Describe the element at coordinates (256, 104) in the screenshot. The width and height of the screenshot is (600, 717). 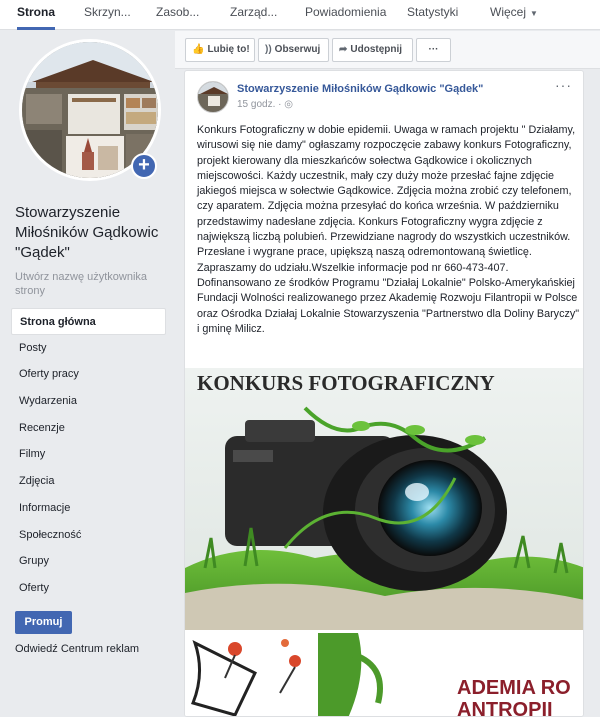
I see `post-time-label: 15 godz.` at that location.